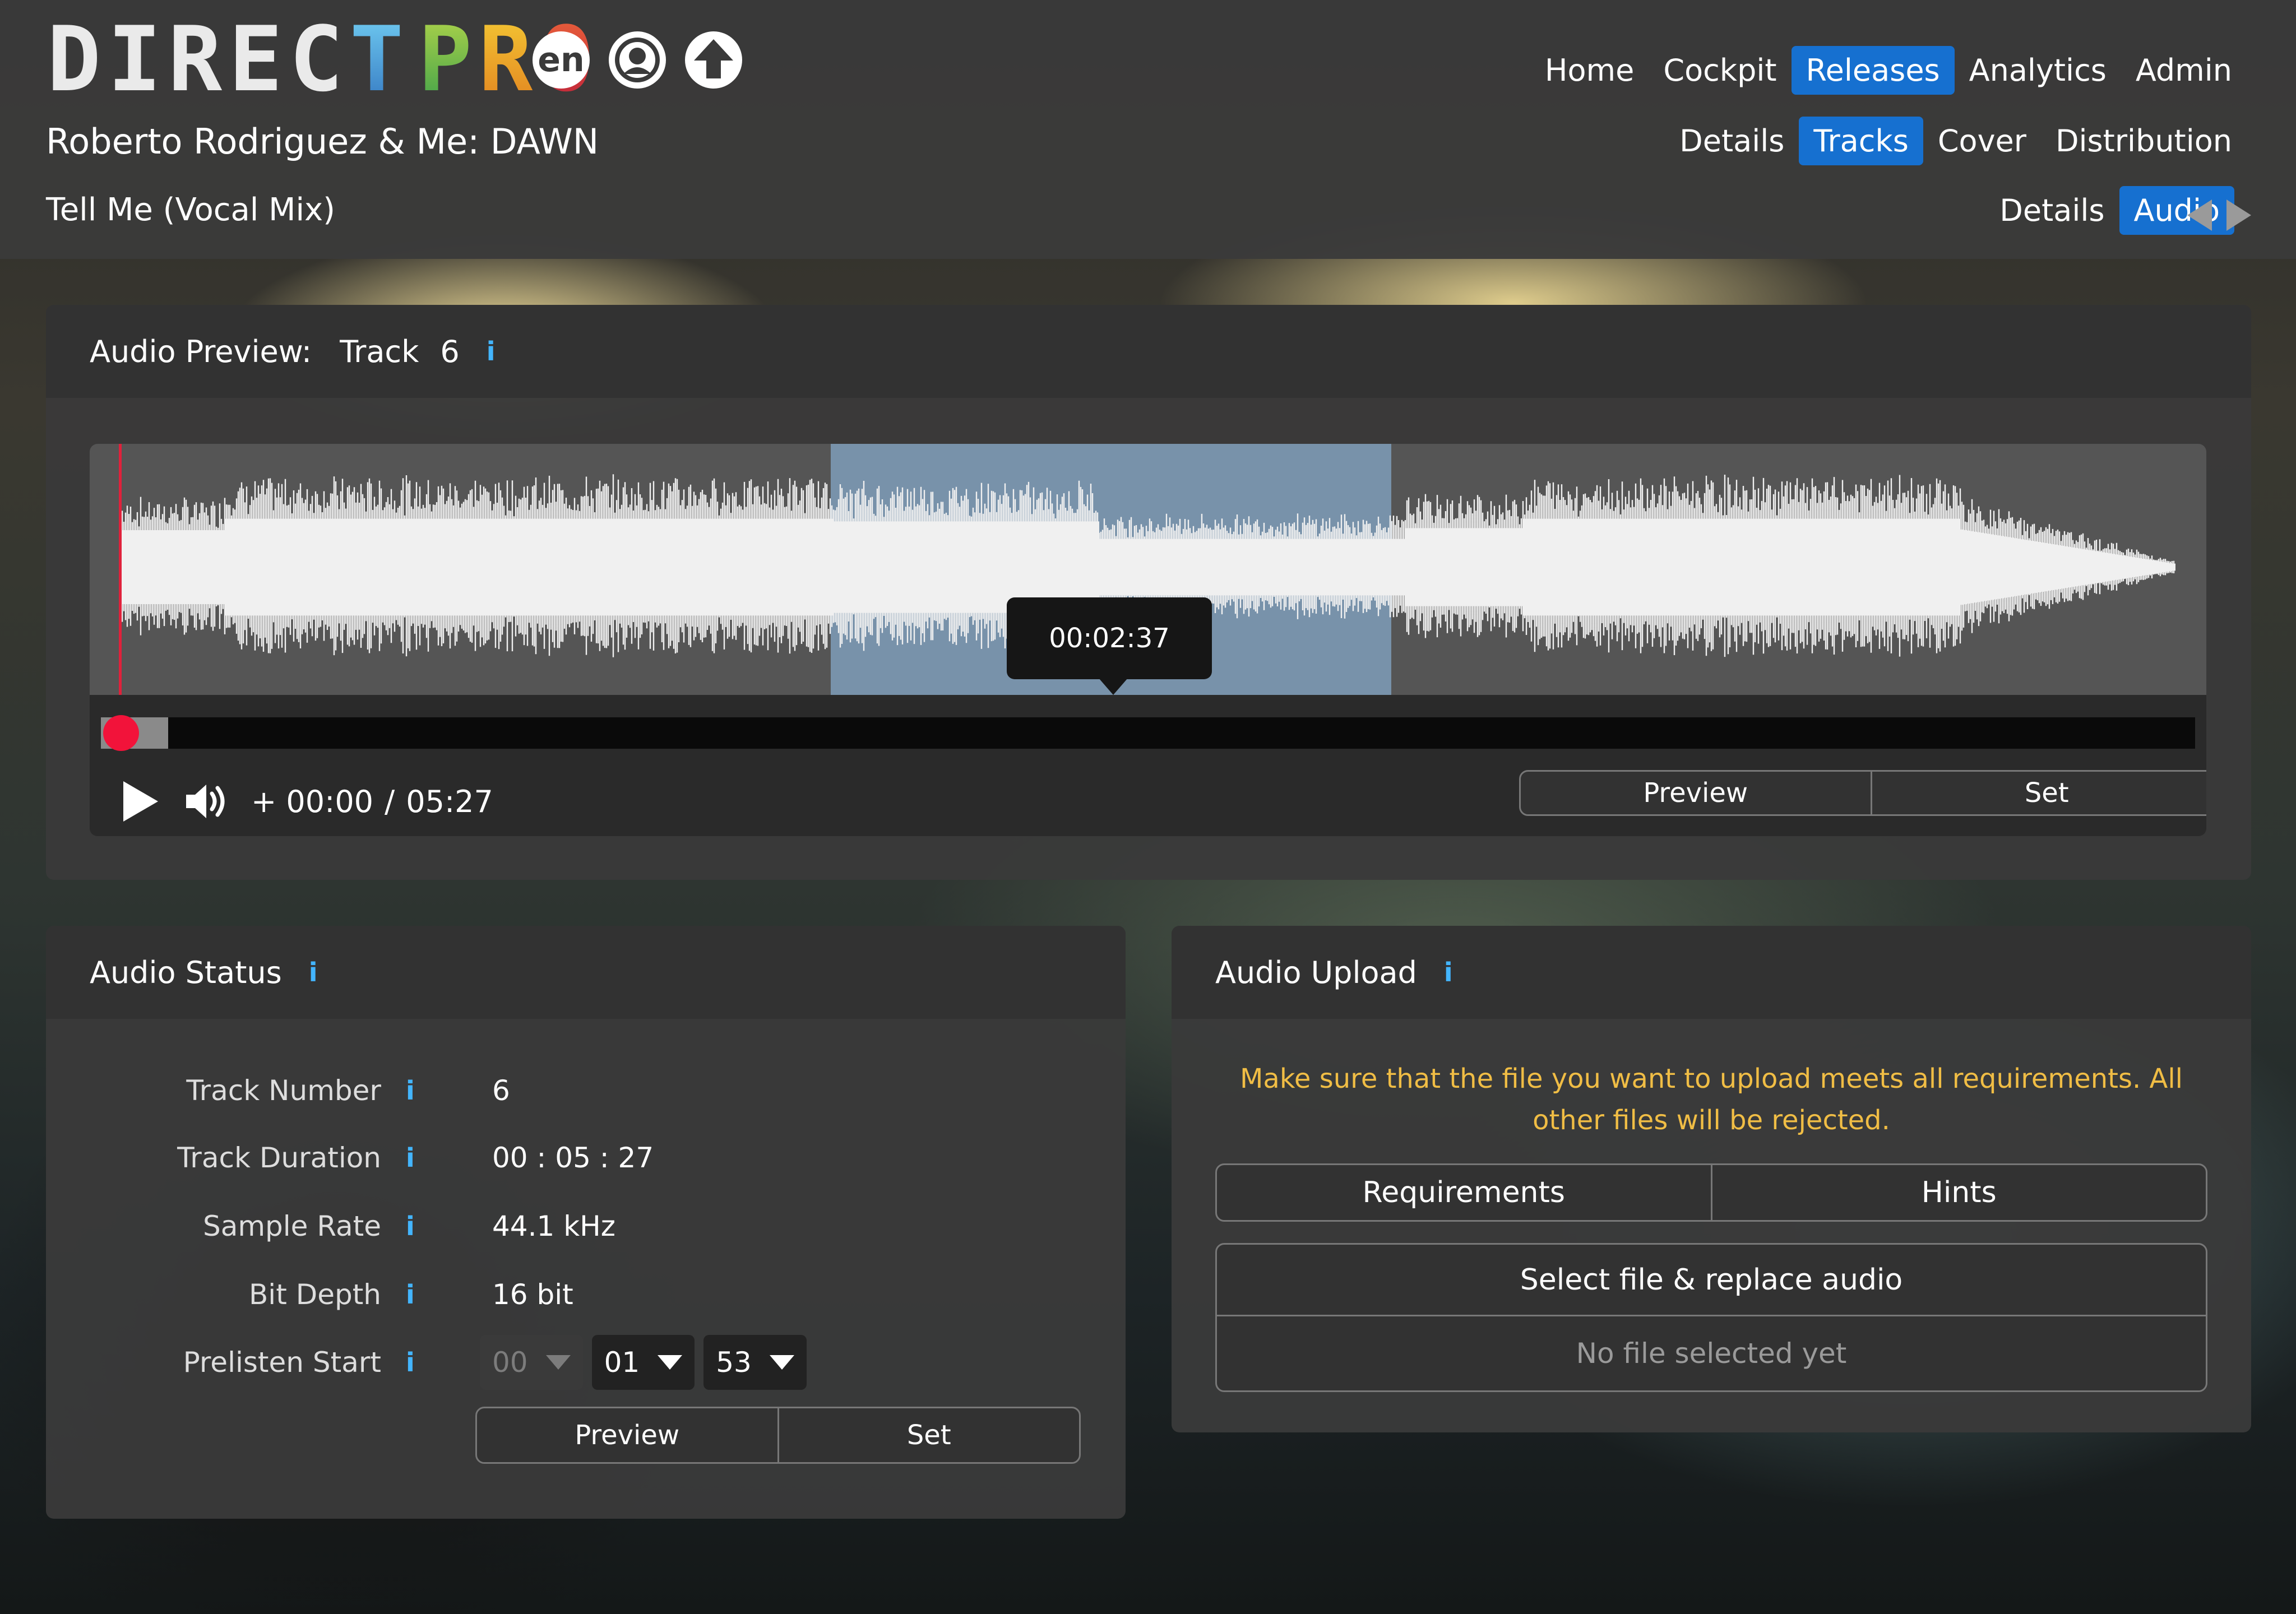  I want to click on prelisten-button-group: Preview Set, so click(778, 1435).